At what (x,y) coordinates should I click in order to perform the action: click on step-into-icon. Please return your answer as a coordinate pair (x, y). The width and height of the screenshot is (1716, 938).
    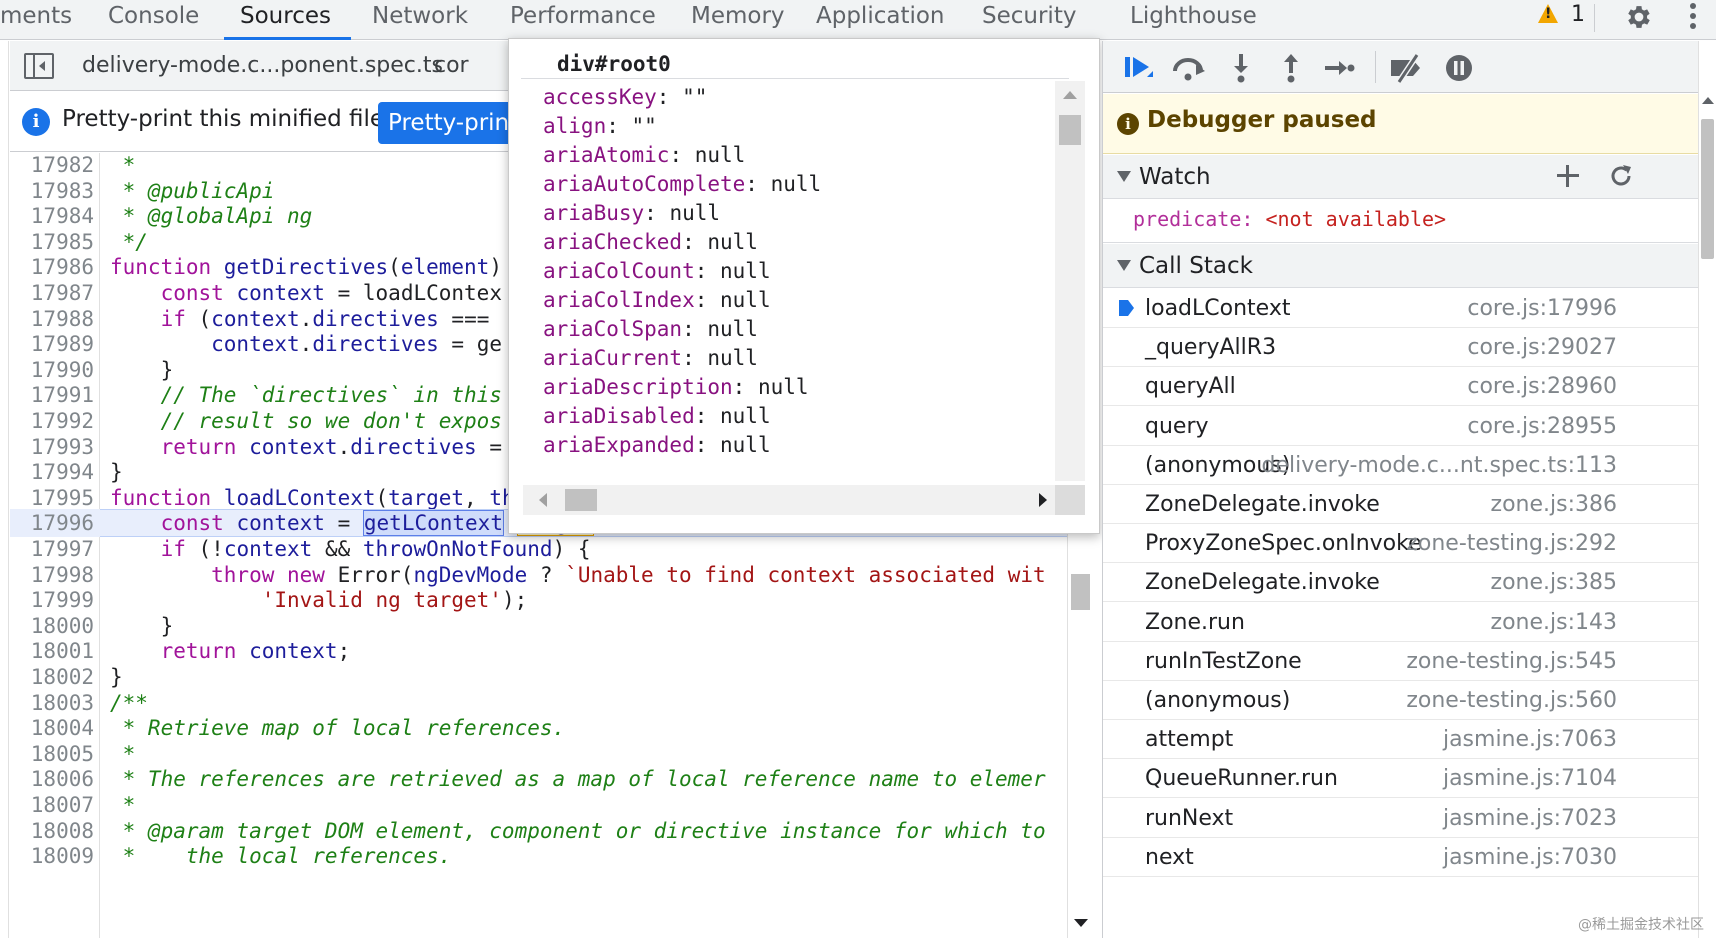
    Looking at the image, I should click on (1241, 68).